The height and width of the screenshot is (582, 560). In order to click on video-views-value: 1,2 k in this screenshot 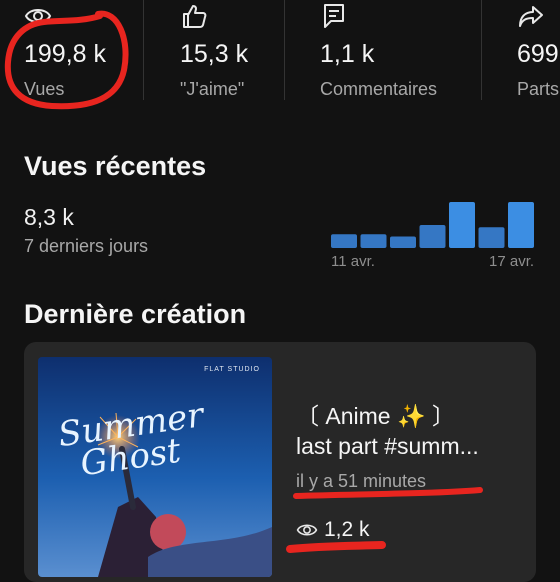, I will do `click(347, 529)`.